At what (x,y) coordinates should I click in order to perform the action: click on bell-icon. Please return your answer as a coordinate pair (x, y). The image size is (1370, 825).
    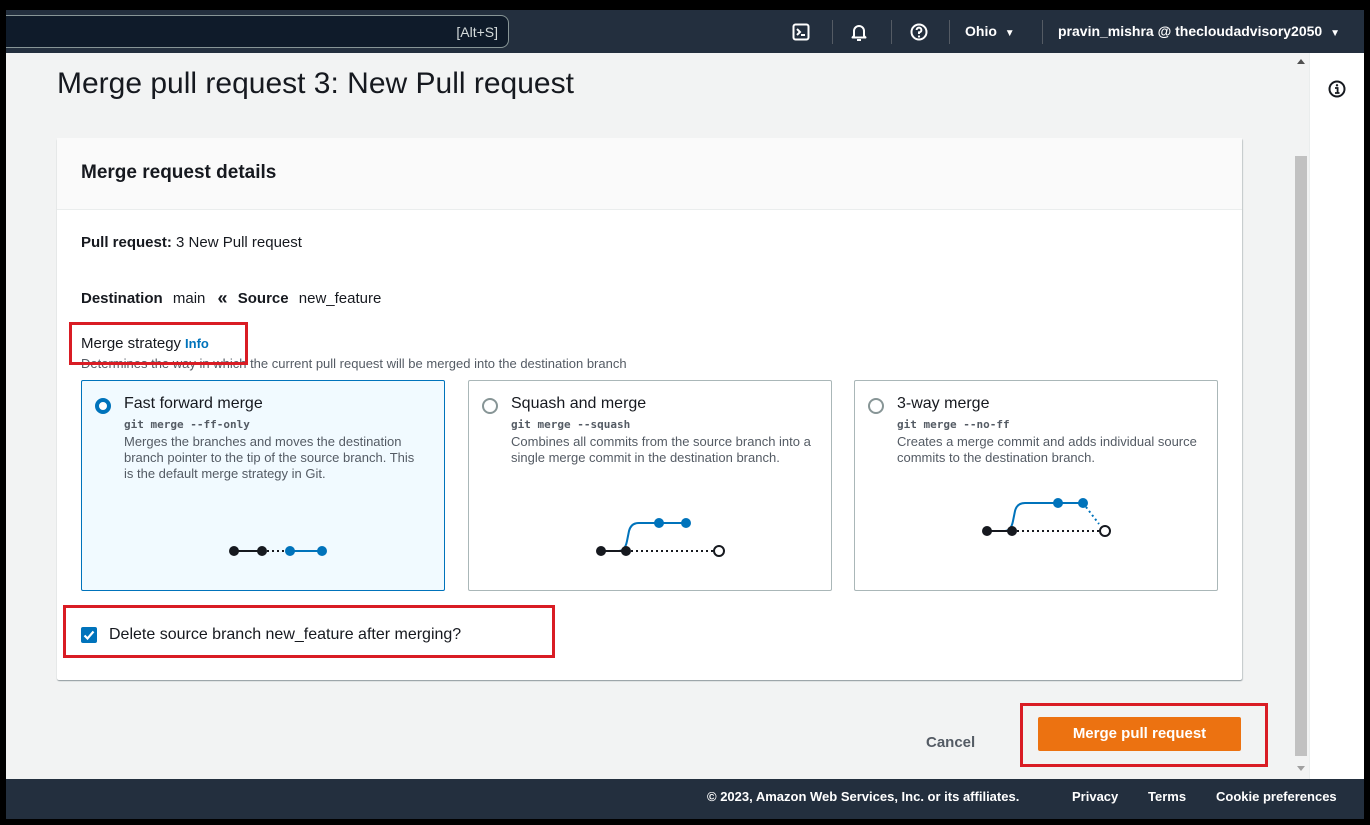
    Looking at the image, I should click on (859, 32).